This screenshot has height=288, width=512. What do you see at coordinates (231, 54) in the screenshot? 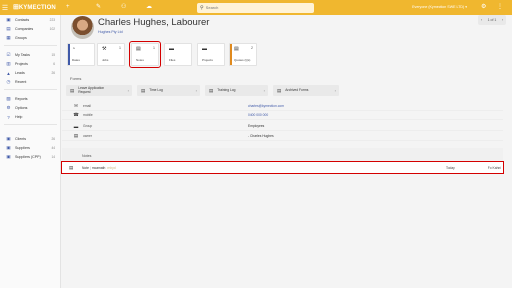
I see `card-accent` at bounding box center [231, 54].